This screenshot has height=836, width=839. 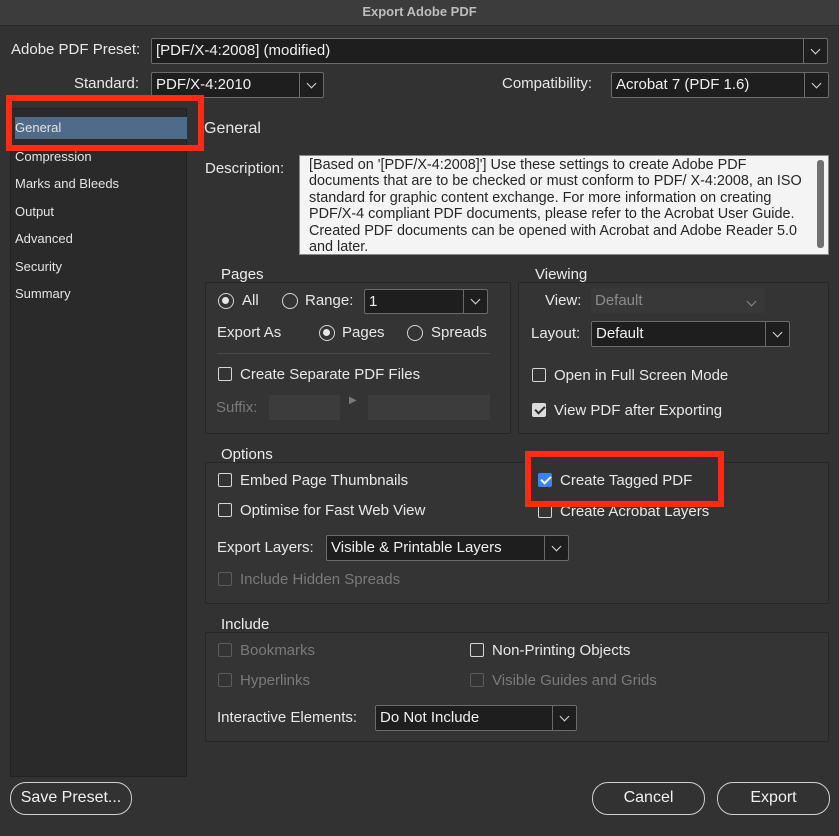 What do you see at coordinates (107, 83) in the screenshot?
I see `standard-label: Standard:` at bounding box center [107, 83].